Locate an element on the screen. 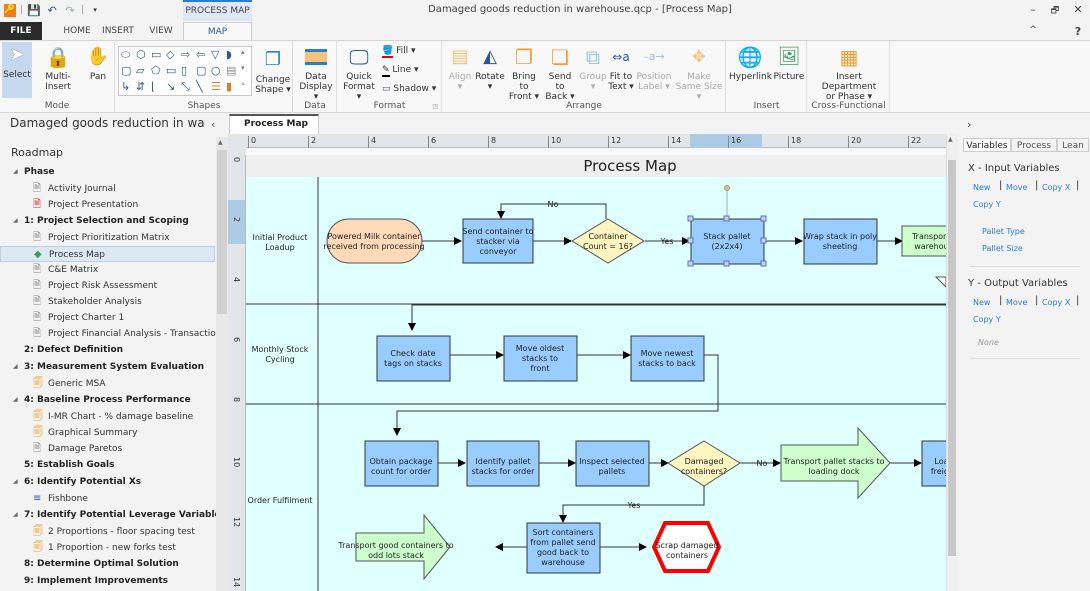  tree-item: 🗐 Generic MSA is located at coordinates (107, 384).